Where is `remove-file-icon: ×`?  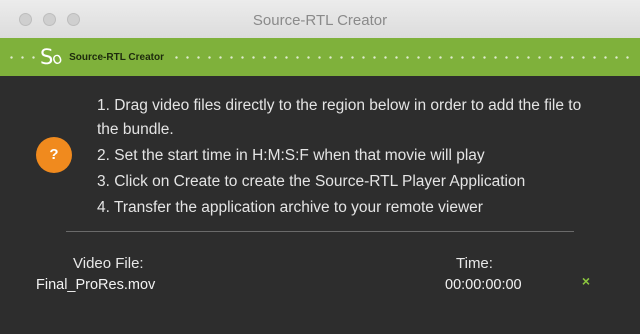 remove-file-icon: × is located at coordinates (586, 281).